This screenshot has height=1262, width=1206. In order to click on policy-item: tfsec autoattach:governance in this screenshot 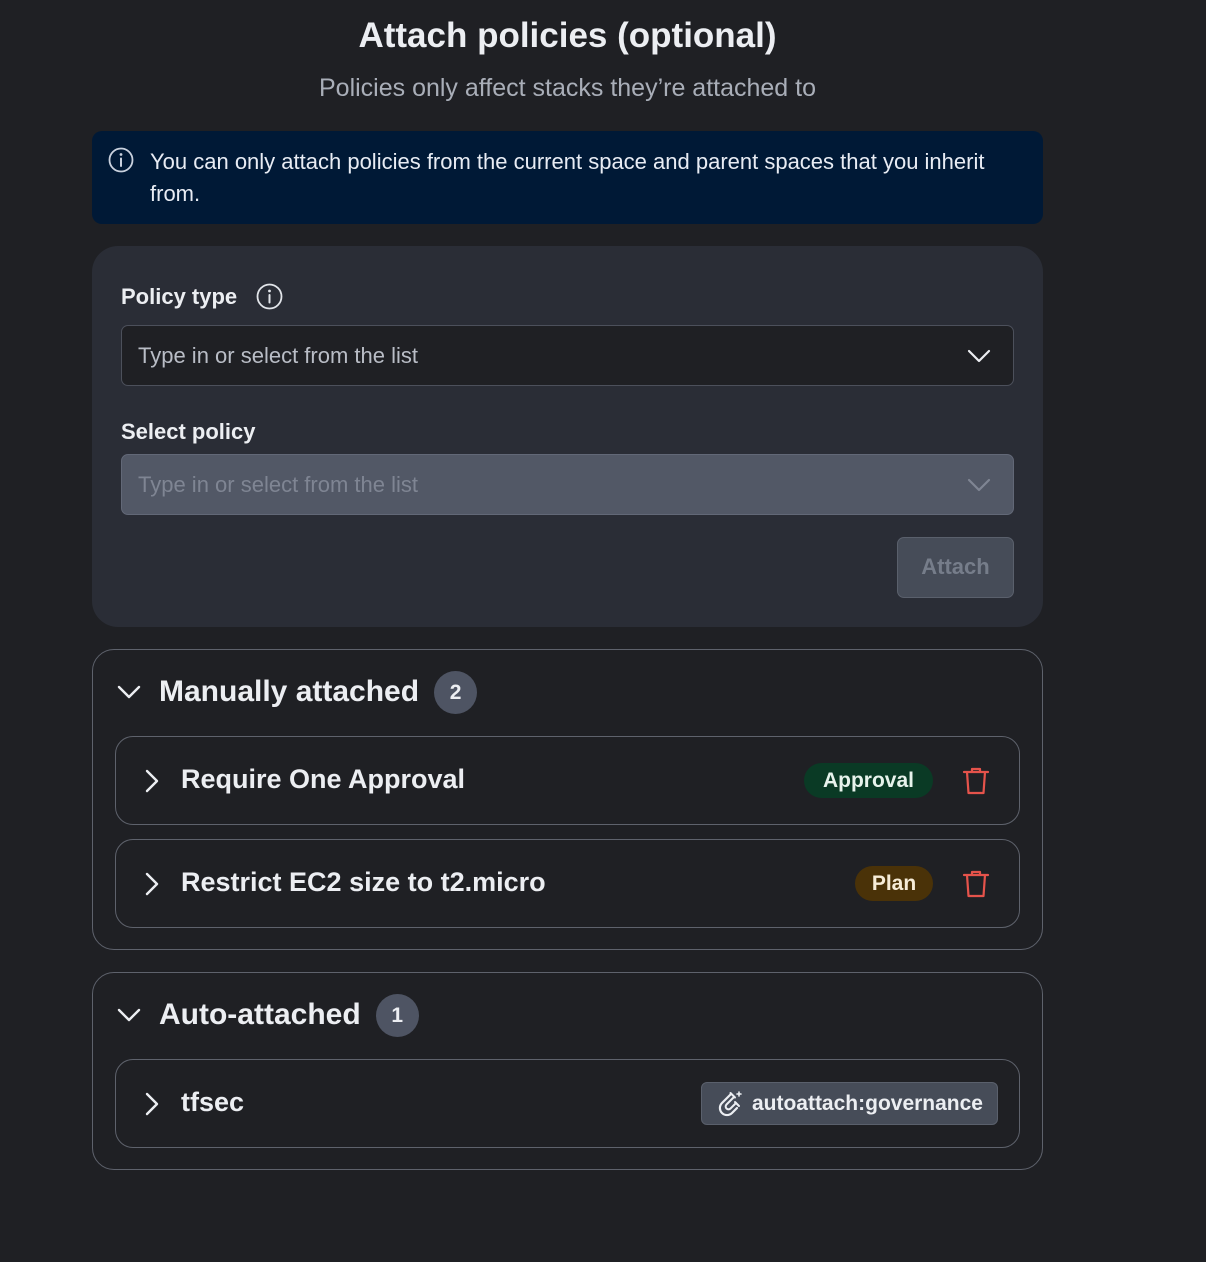, I will do `click(567, 1103)`.